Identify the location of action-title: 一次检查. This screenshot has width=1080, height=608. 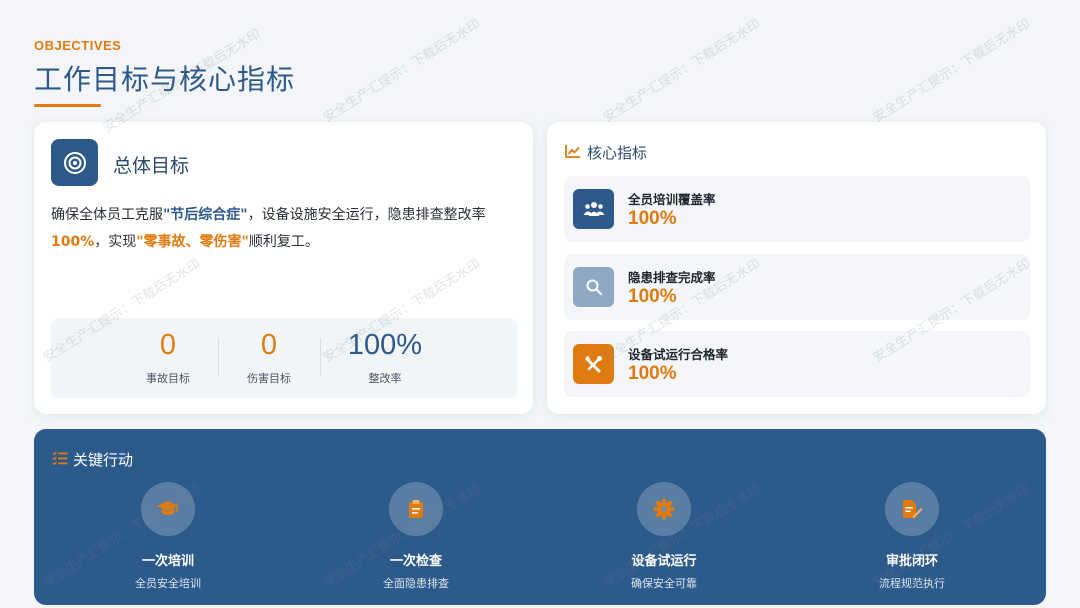
(415, 561).